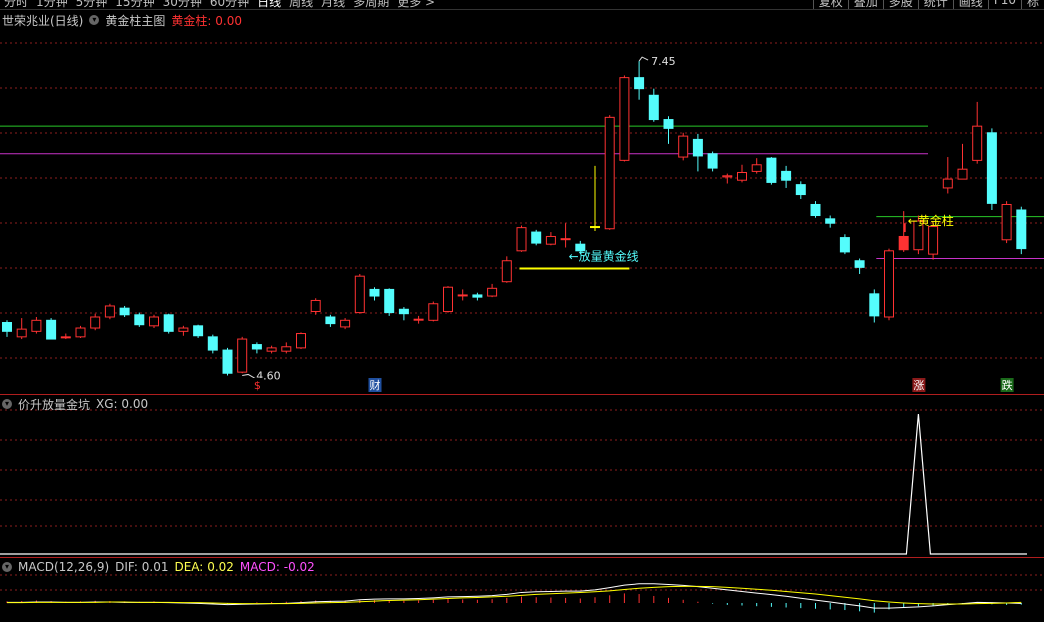 The width and height of the screenshot is (1044, 622). Describe the element at coordinates (259, 567) in the screenshot. I see `macd-label: MACD:` at that location.